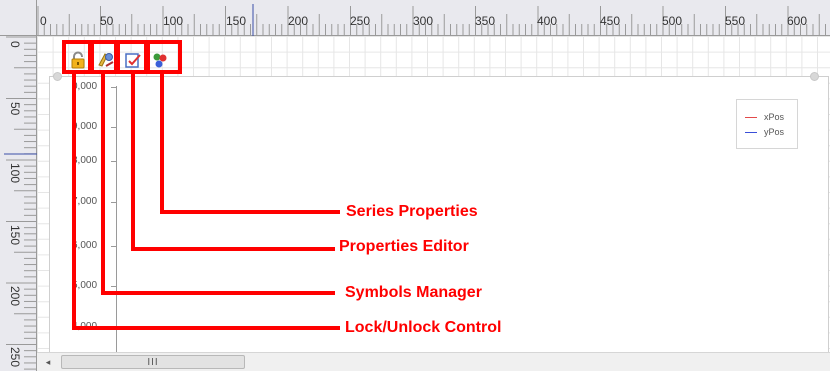  What do you see at coordinates (48, 362) in the screenshot?
I see `scroll-left-arrow: ◂` at bounding box center [48, 362].